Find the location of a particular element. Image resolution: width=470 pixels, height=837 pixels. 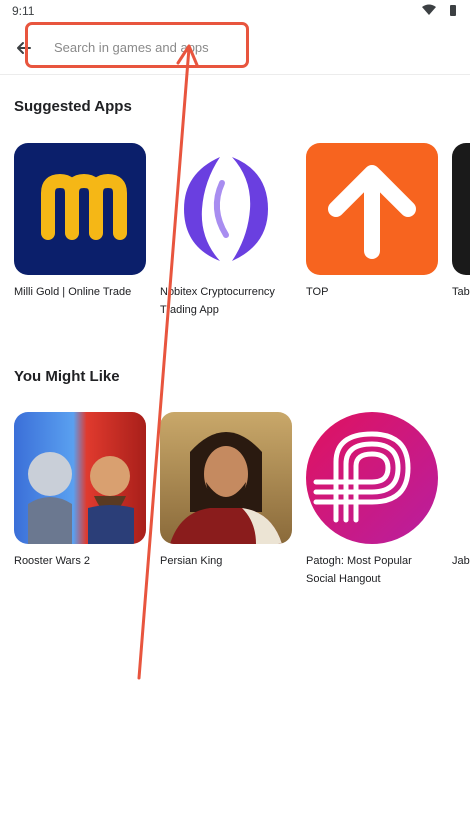

back-button is located at coordinates (24, 48).